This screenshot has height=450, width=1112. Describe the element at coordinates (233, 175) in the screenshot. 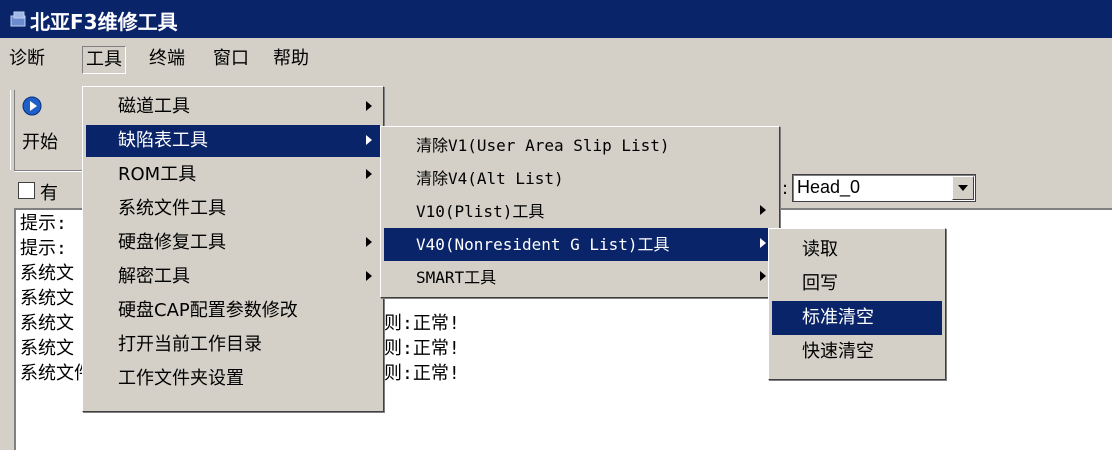

I see `menu-item-rom-tools: ROM工具` at that location.